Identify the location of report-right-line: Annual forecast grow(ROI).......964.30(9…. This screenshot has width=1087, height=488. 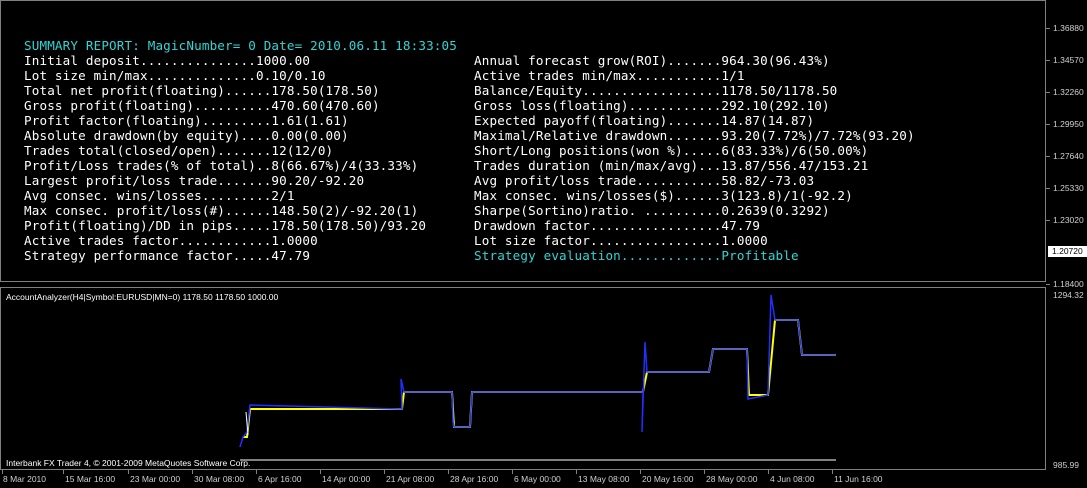
(652, 60).